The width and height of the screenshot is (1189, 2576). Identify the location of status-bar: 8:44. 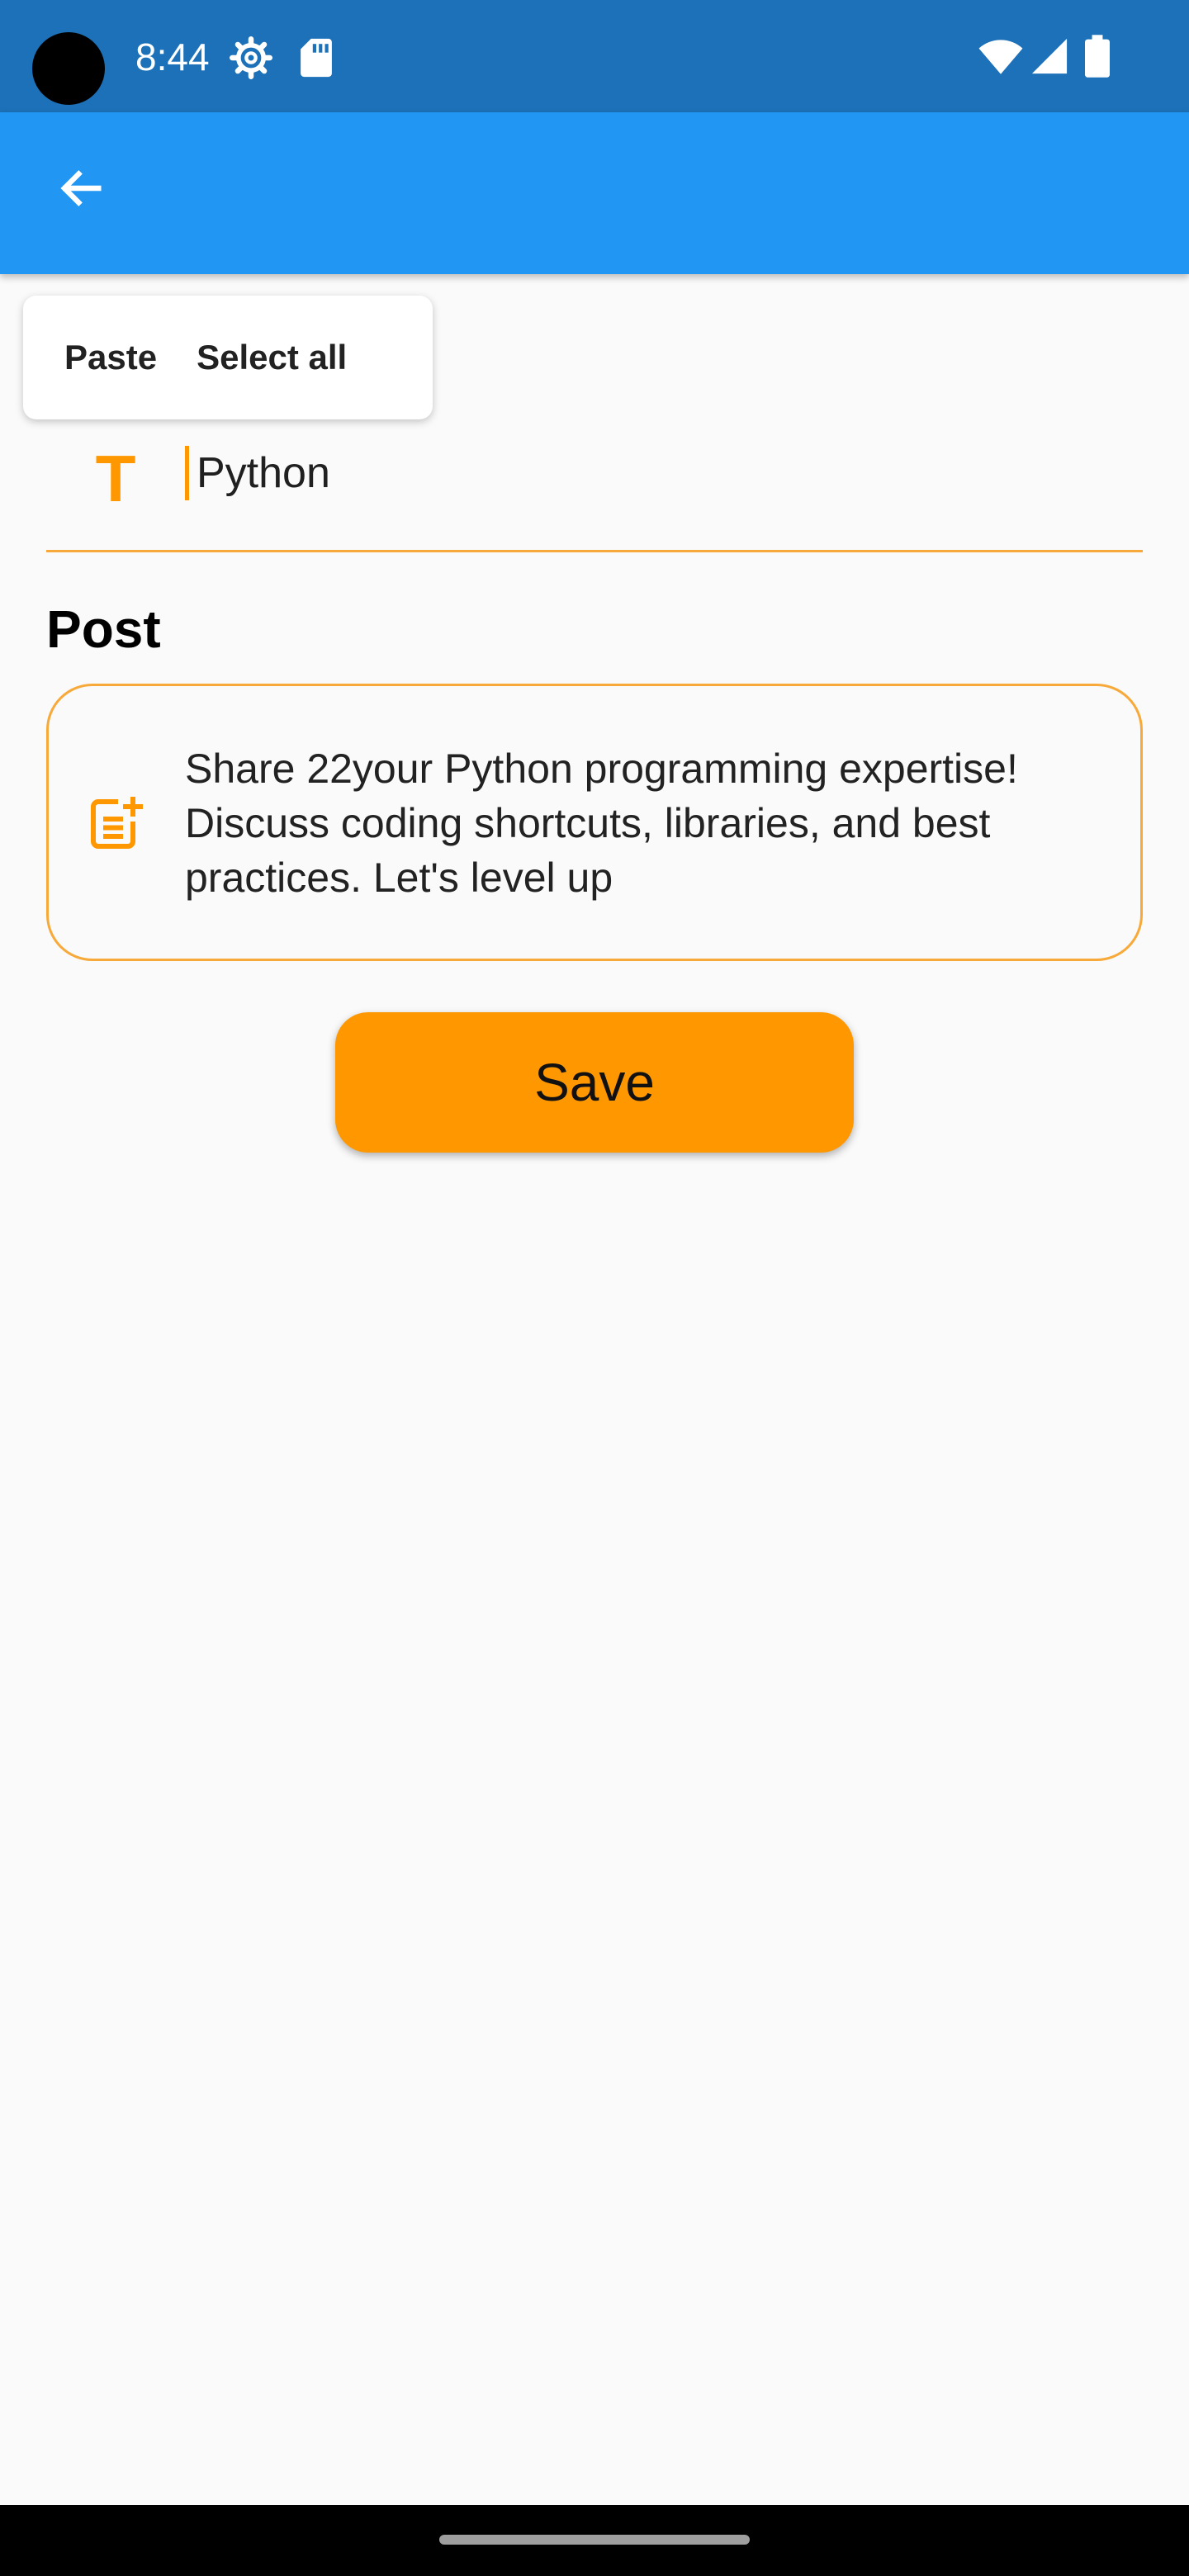
(594, 56).